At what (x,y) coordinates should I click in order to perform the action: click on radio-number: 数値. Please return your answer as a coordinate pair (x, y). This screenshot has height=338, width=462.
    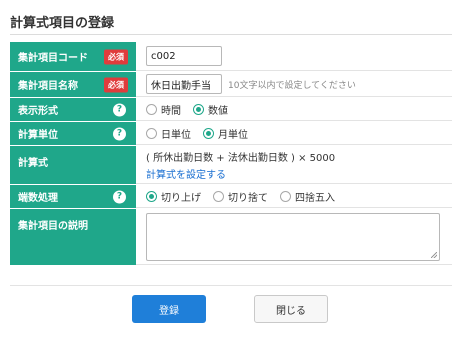
    Looking at the image, I should click on (210, 109).